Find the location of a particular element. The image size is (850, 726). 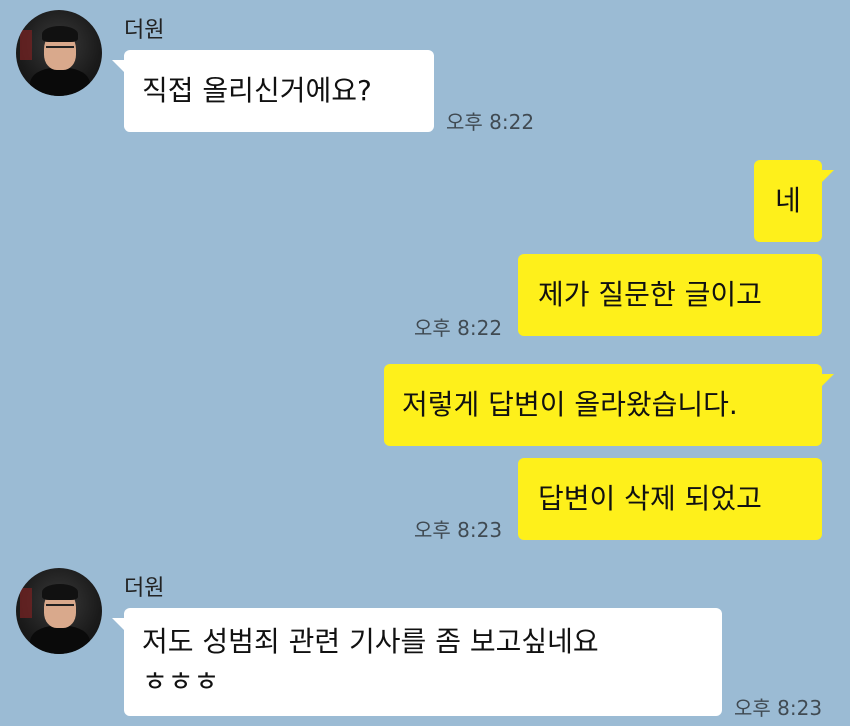

message-text: ㅎㅎㅎ is located at coordinates (181, 681).